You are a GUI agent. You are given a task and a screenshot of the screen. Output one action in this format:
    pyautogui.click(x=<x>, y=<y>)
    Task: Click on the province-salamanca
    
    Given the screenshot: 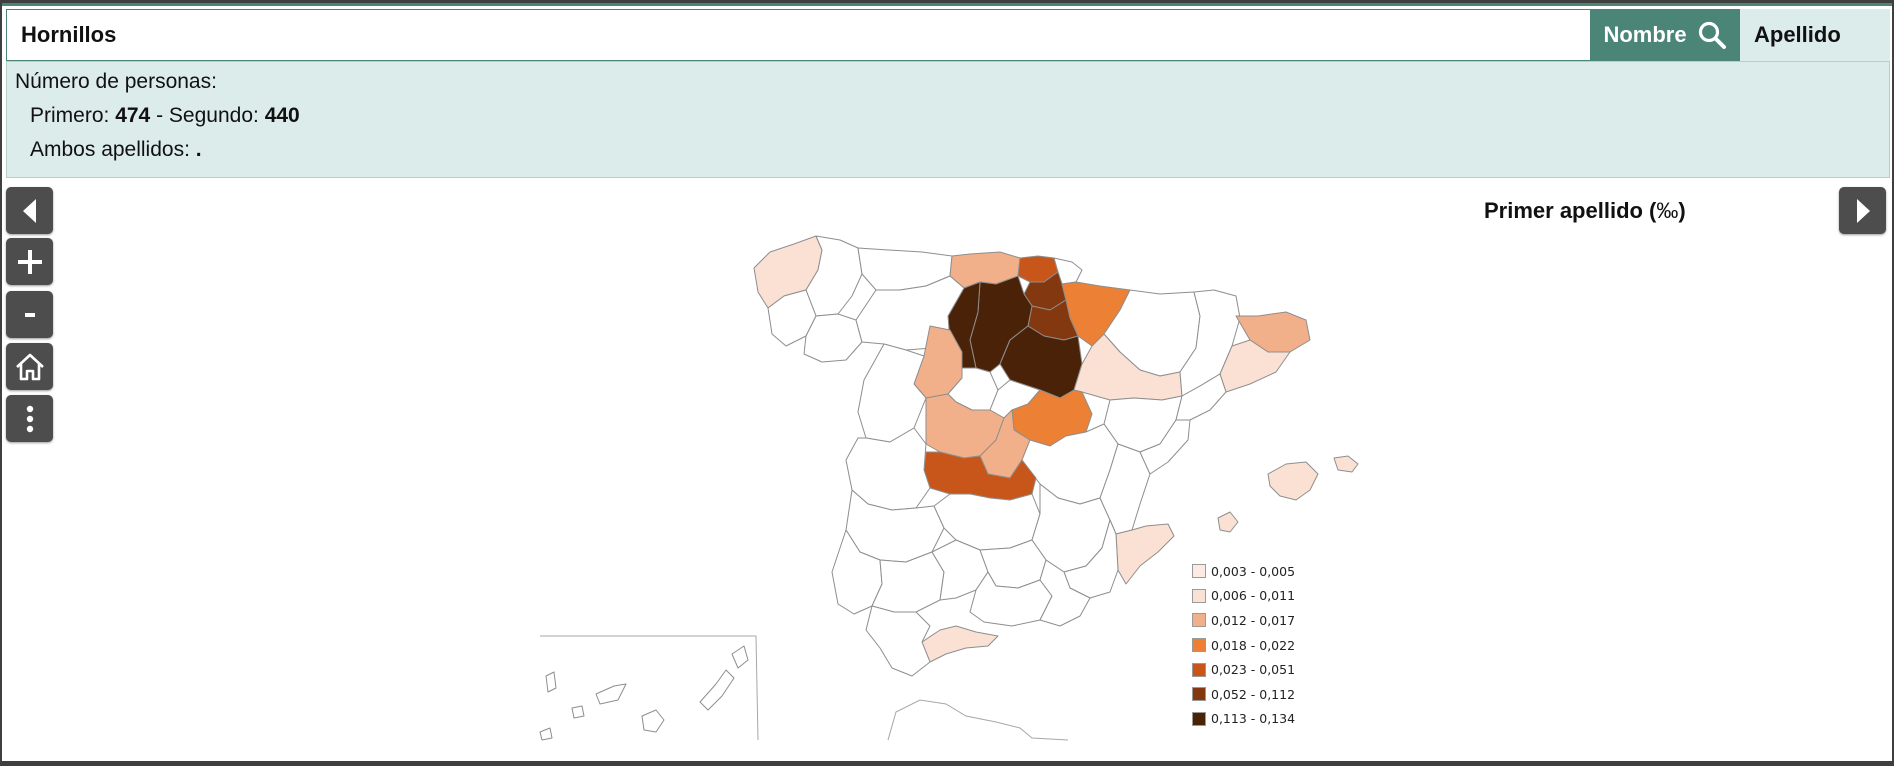 What is the action you would take?
    pyautogui.click(x=892, y=393)
    